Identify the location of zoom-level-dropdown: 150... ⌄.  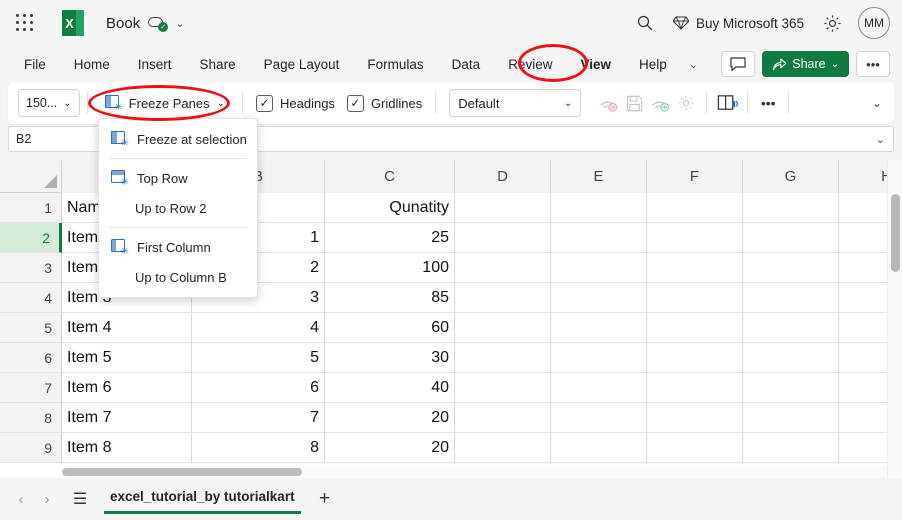
(49, 103).